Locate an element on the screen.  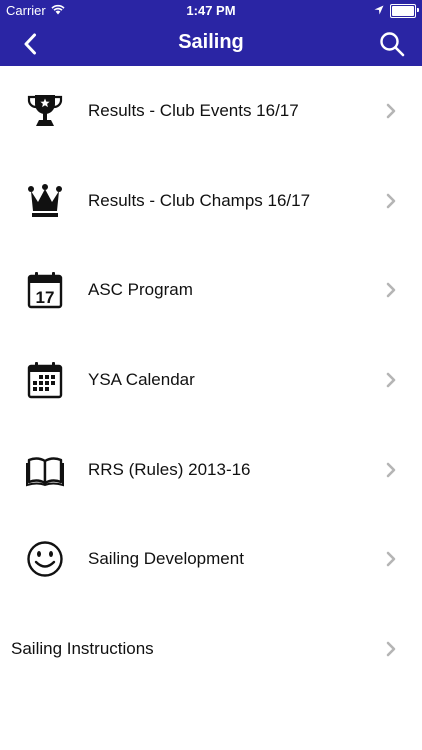
list-item-results-club-champs: Results - Club Champs 16/17 is located at coordinates (211, 201).